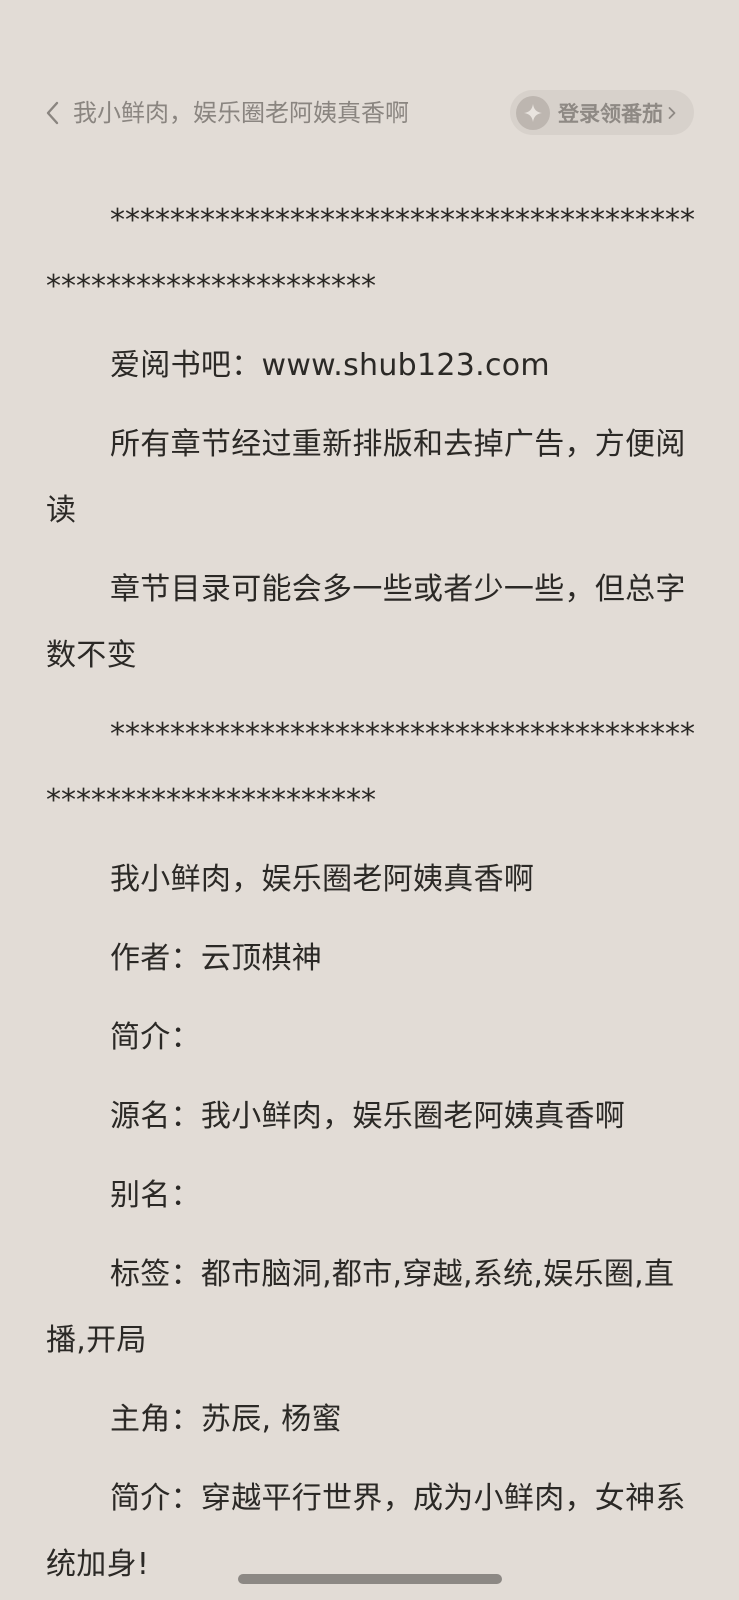 This screenshot has width=739, height=1600. Describe the element at coordinates (610, 113) in the screenshot. I see `login-reward-label: 登录领番茄` at that location.